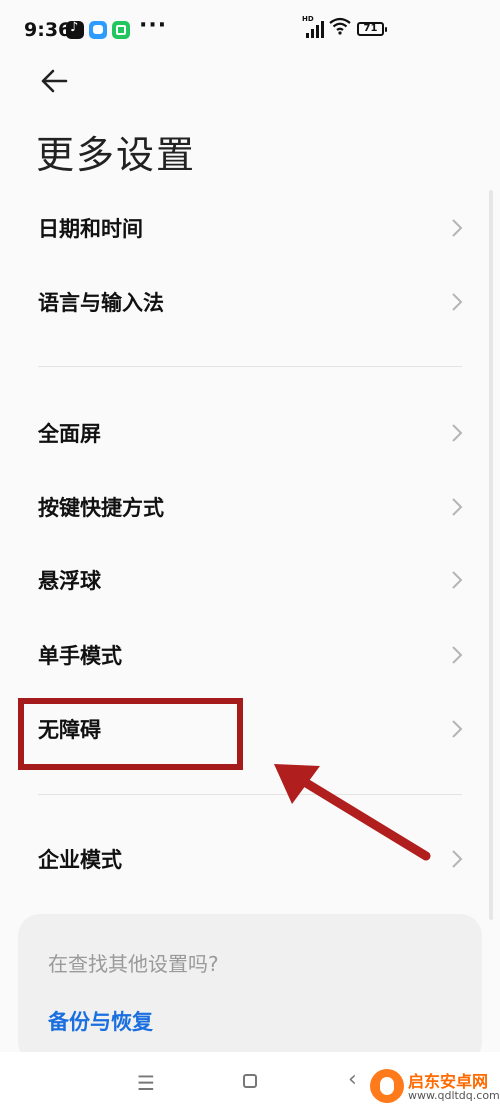  Describe the element at coordinates (250, 30) in the screenshot. I see `status-bar: 9:36 ··· HD 71` at that location.